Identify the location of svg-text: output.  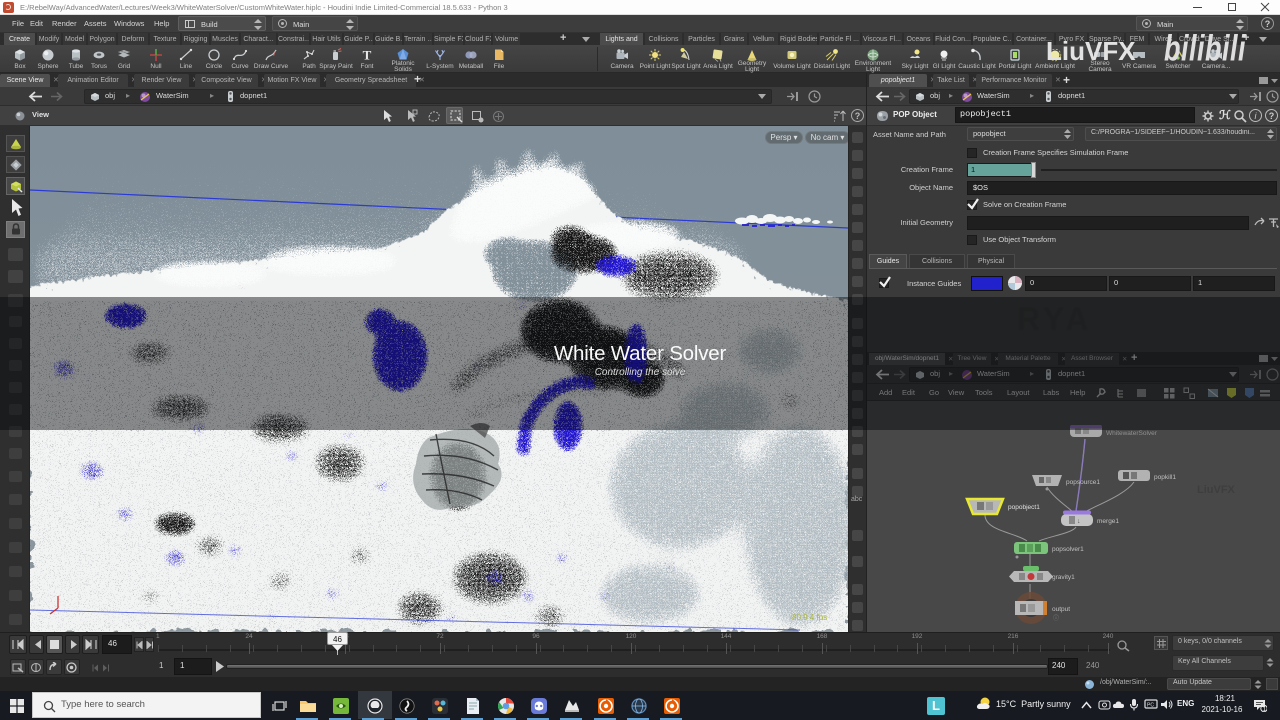
(1061, 609).